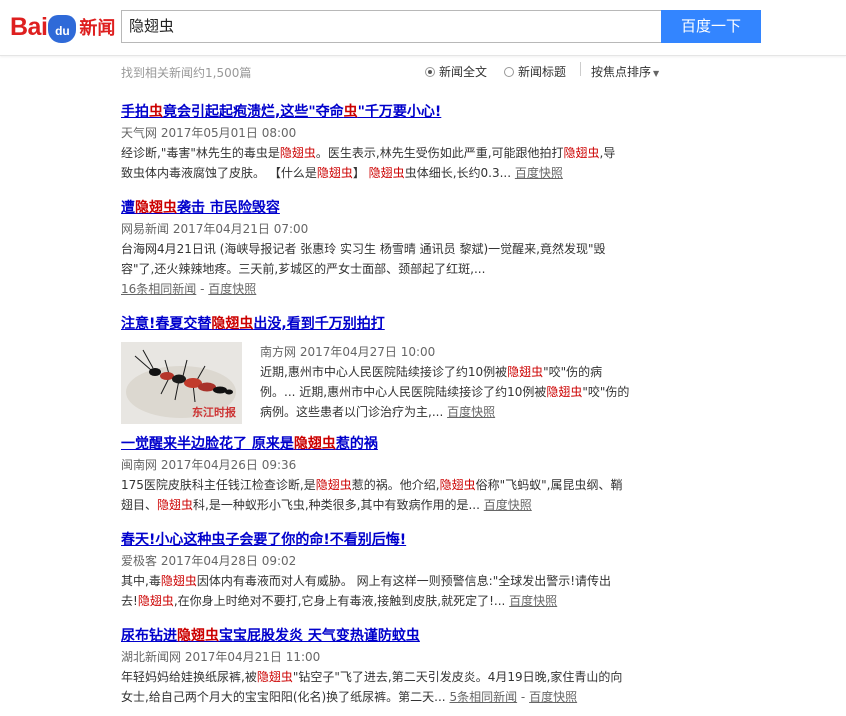  What do you see at coordinates (401, 540) in the screenshot?
I see `result-title: 春天!小心这种虫子会要了你的命!不看别后悔!` at bounding box center [401, 540].